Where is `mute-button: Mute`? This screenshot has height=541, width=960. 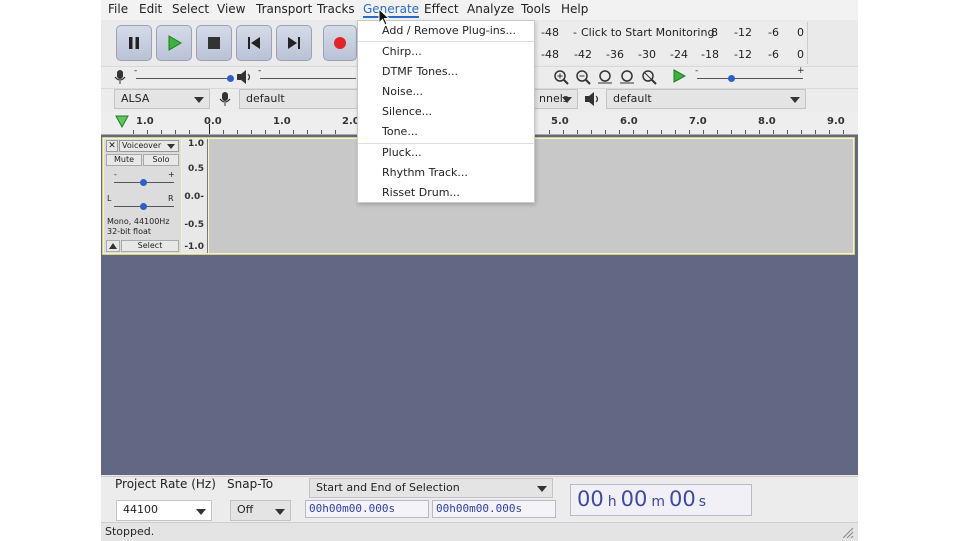 mute-button: Mute is located at coordinates (124, 160).